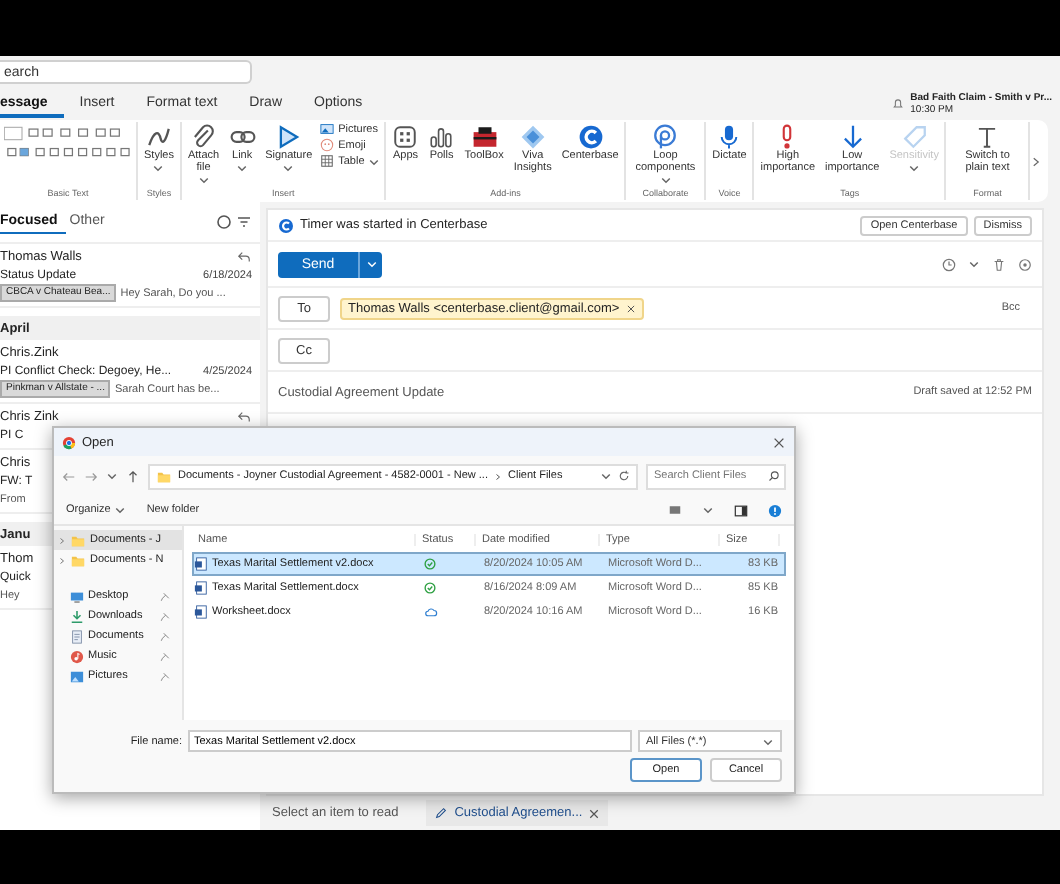  I want to click on down-arrow-icon, so click(852, 137).